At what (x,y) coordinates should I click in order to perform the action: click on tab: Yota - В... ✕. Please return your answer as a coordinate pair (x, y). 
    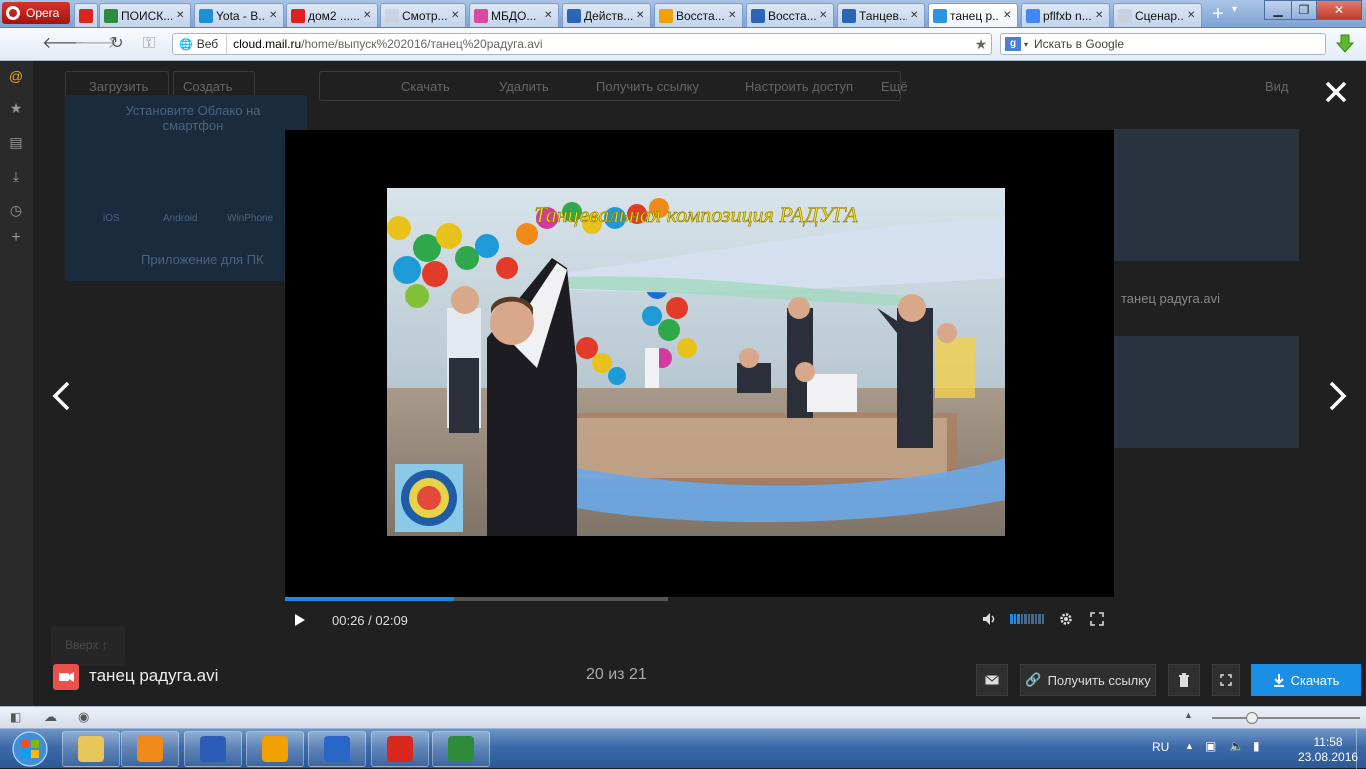
    Looking at the image, I should click on (239, 15).